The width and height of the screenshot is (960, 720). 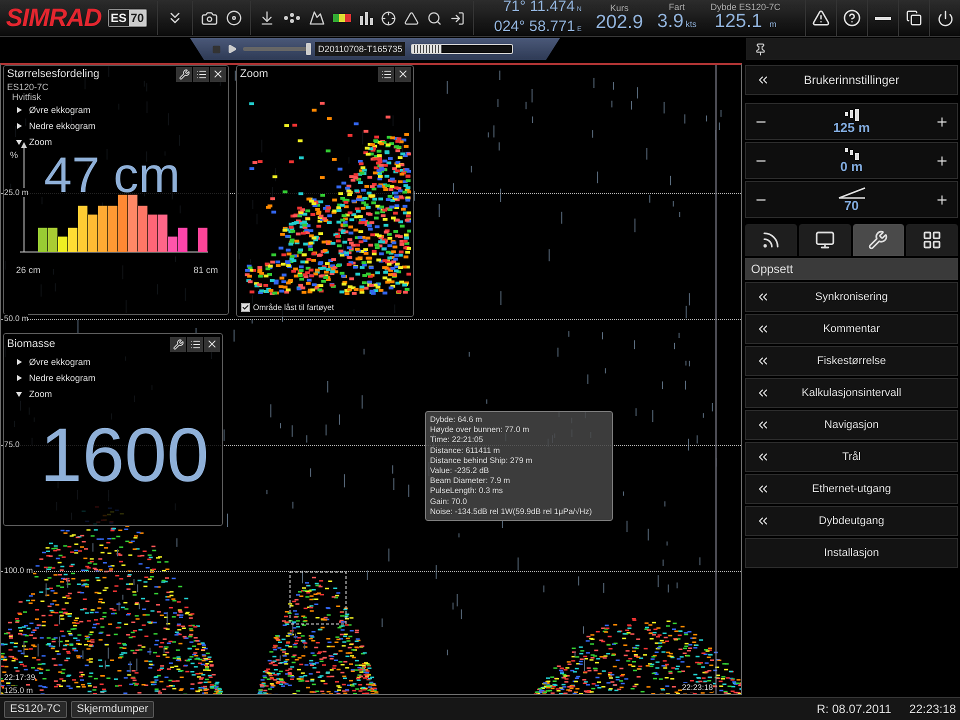 I want to click on depth-label: 50.0 m, so click(x=16, y=318).